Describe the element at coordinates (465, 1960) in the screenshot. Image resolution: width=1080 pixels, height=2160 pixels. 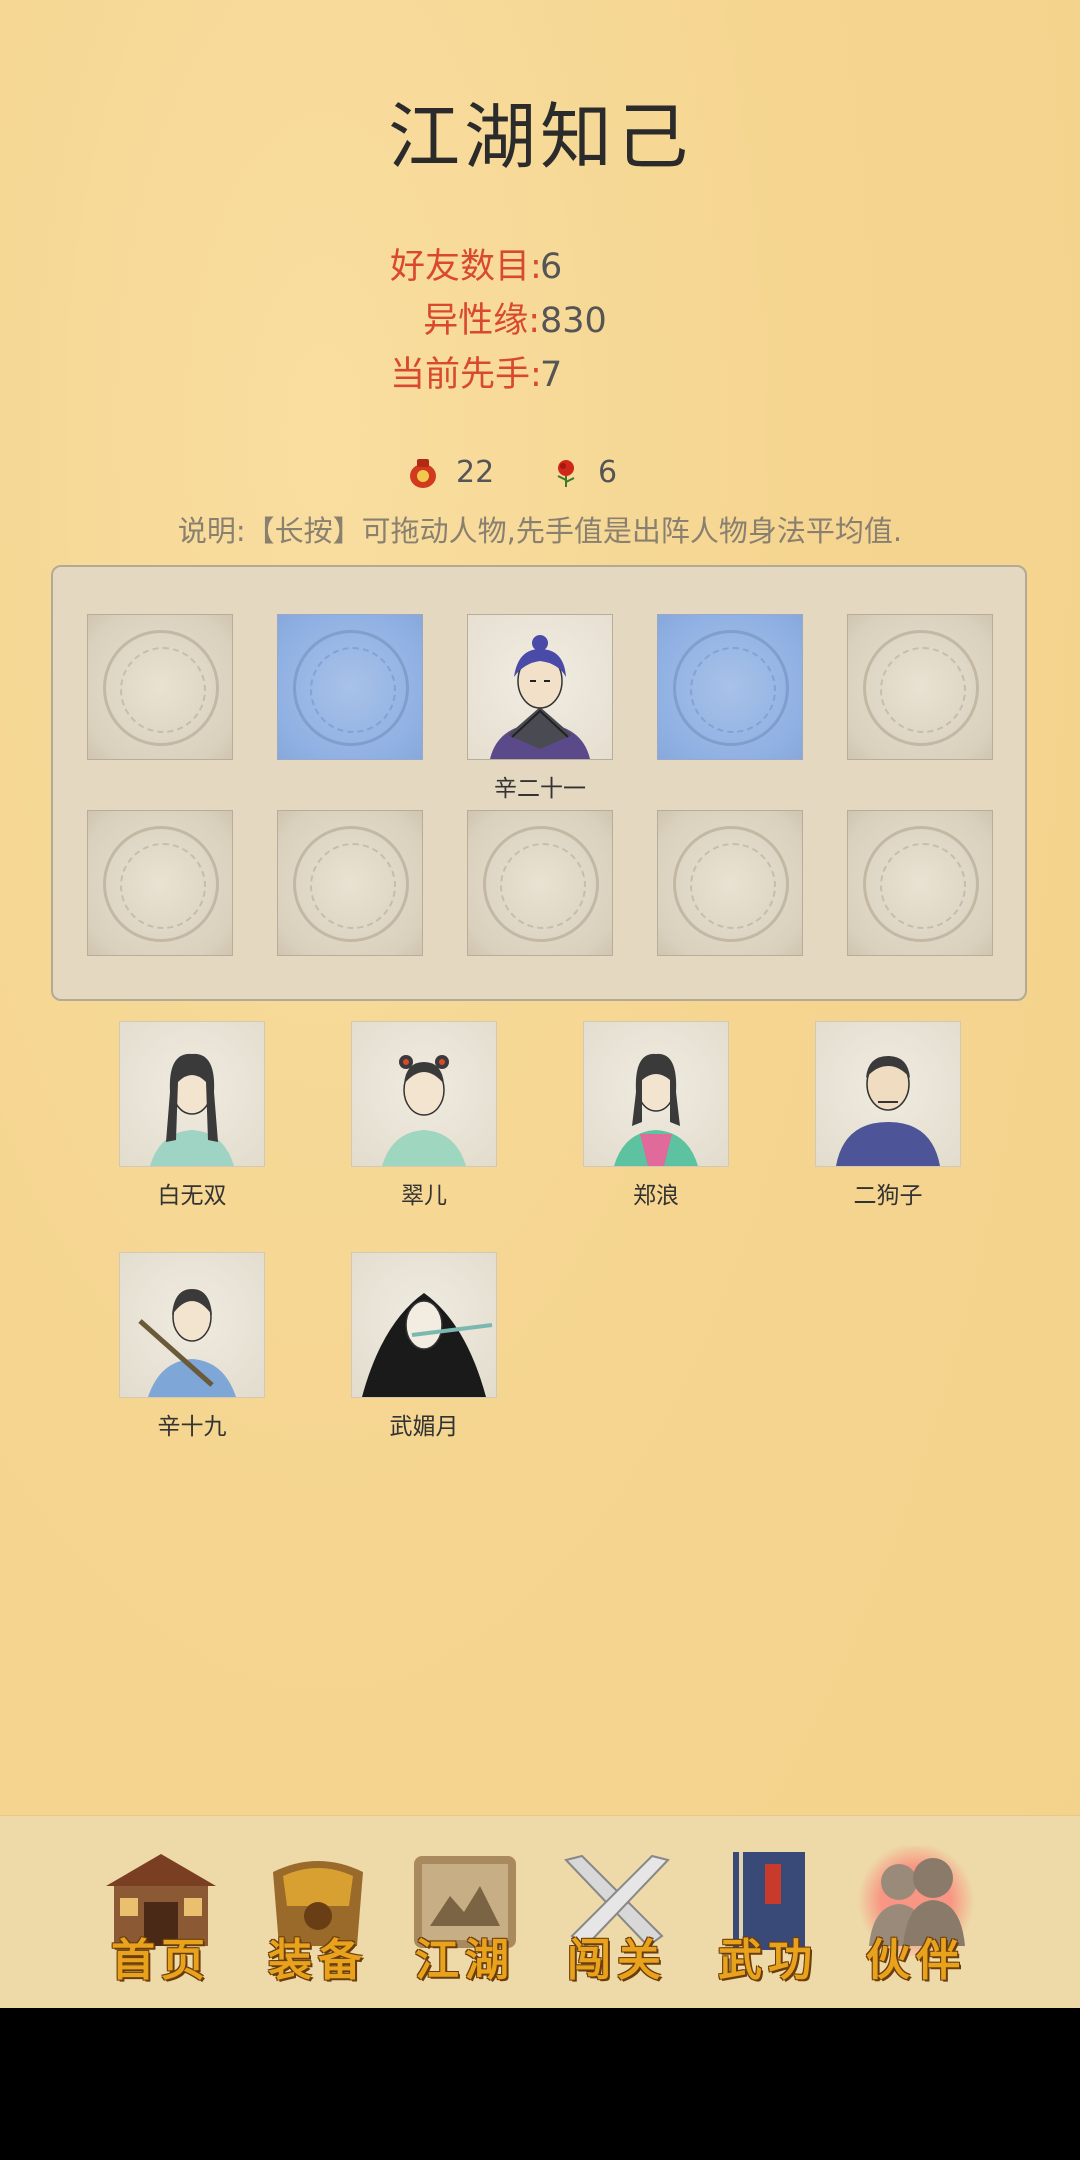
I see `nav-label: 江湖` at that location.